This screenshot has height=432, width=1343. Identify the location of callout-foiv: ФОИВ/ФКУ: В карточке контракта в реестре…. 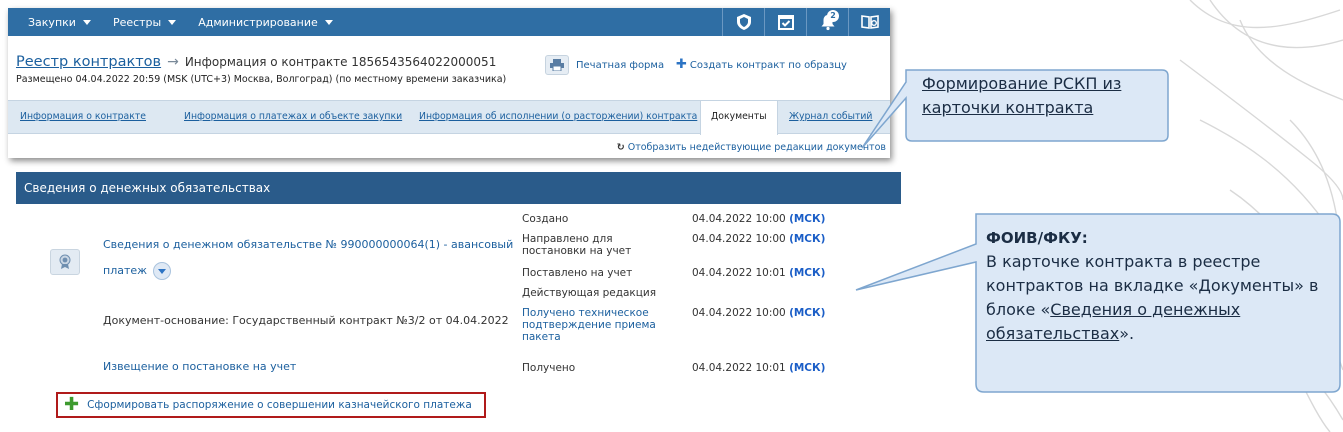
(1152, 286).